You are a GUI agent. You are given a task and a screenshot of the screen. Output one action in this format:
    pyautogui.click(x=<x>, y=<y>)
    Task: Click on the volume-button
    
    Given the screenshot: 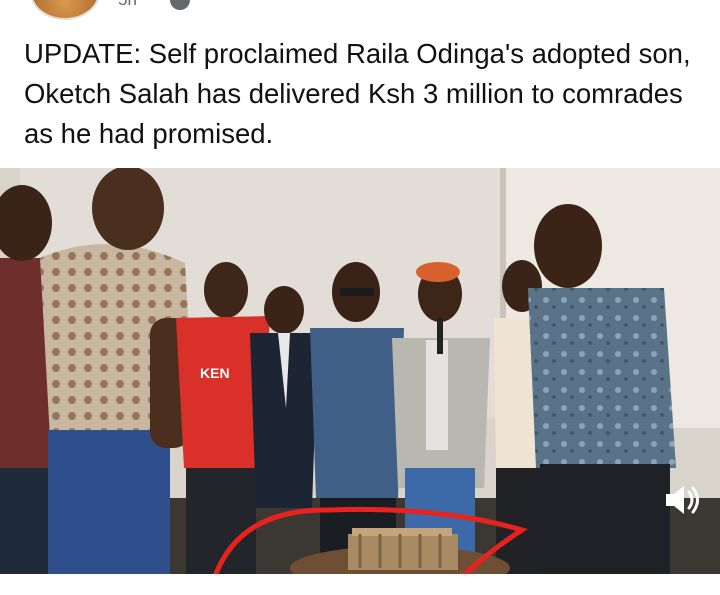 What is the action you would take?
    pyautogui.click(x=682, y=500)
    